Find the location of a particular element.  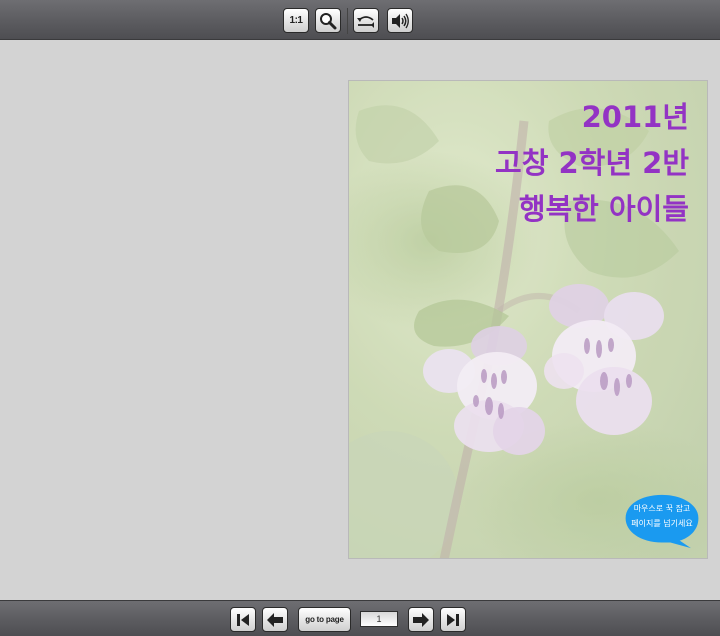

go-to-page-label: go to page is located at coordinates (324, 619).